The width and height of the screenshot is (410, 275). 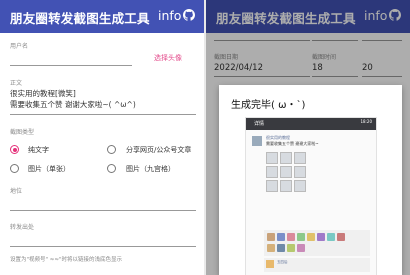 I want to click on type-label: 截图类型, so click(x=22, y=132).